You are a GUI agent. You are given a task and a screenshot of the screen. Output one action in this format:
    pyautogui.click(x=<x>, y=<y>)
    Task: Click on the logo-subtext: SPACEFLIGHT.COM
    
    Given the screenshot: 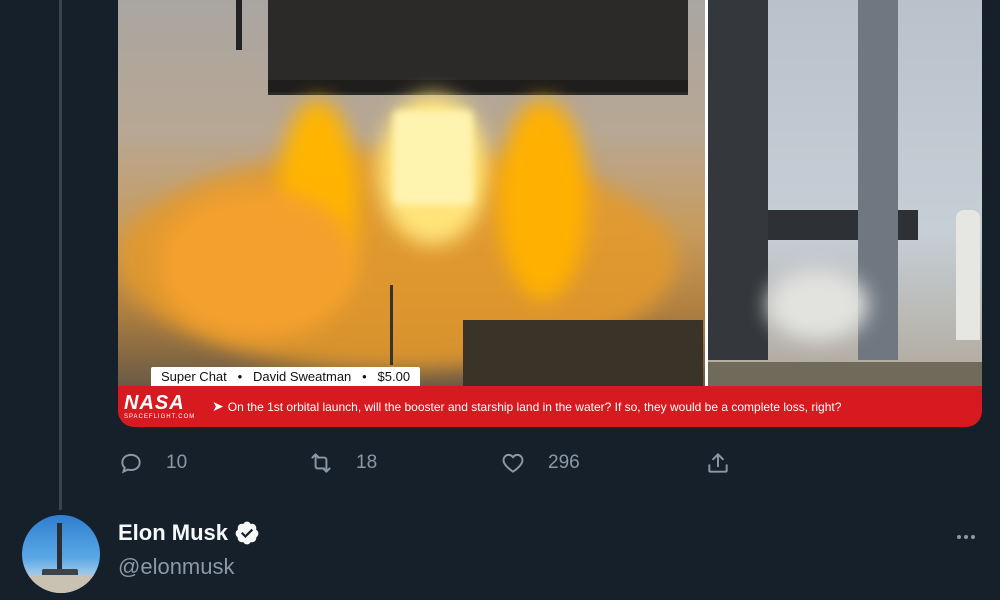 What is the action you would take?
    pyautogui.click(x=160, y=416)
    